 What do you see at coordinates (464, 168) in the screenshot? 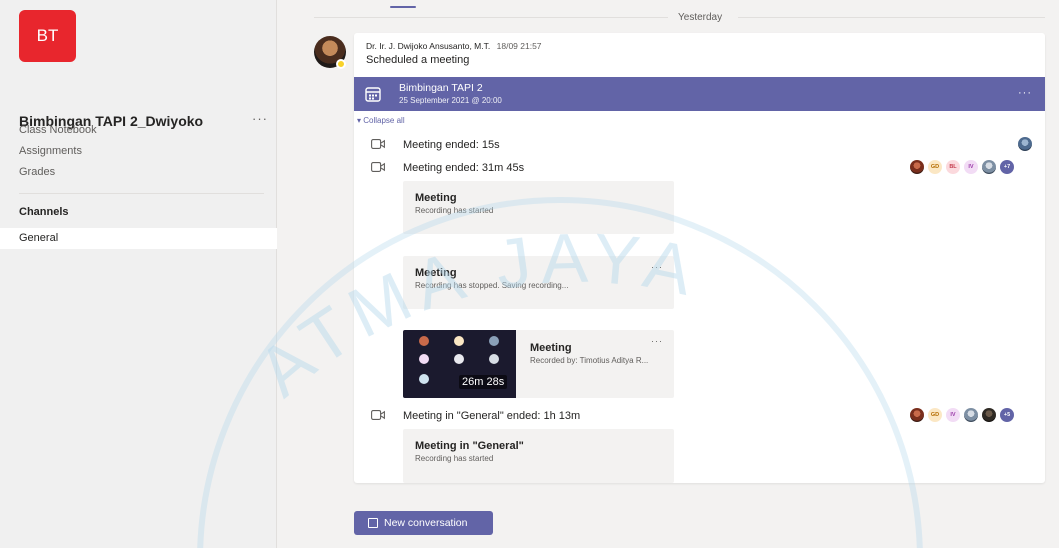
I see `meeting-event-text: Meeting ended: 31m 45s` at bounding box center [464, 168].